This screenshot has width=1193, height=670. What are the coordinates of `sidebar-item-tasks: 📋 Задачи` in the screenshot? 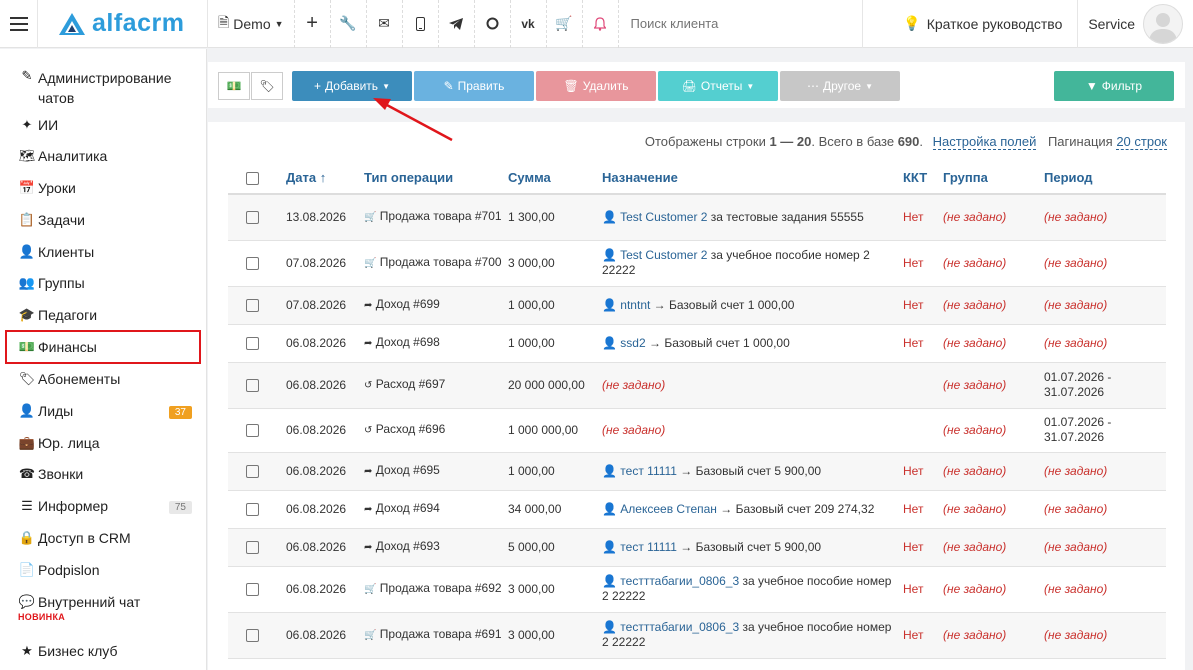 It's located at (103, 220).